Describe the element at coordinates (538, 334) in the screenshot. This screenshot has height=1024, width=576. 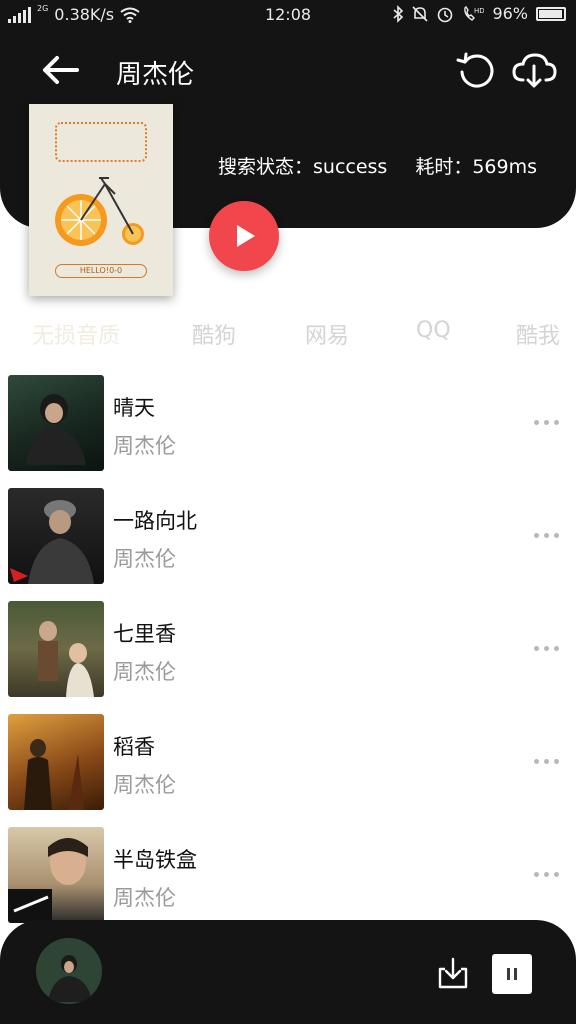
I see `tab-kuwo: 酷我` at that location.